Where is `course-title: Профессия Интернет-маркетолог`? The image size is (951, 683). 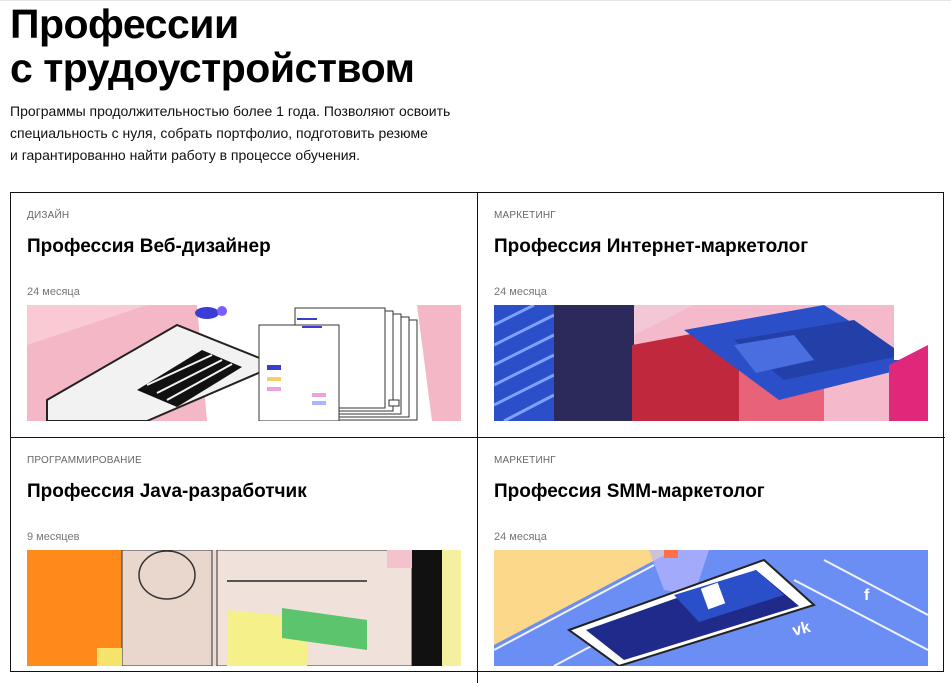 course-title: Профессия Интернет-маркетолог is located at coordinates (651, 247).